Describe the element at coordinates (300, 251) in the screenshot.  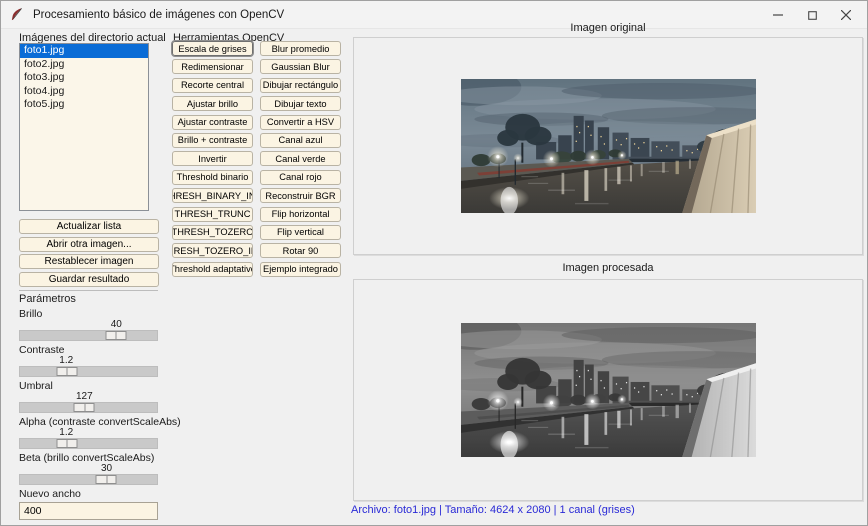
I see `tool-rotate-90-button: Rotar 90` at that location.